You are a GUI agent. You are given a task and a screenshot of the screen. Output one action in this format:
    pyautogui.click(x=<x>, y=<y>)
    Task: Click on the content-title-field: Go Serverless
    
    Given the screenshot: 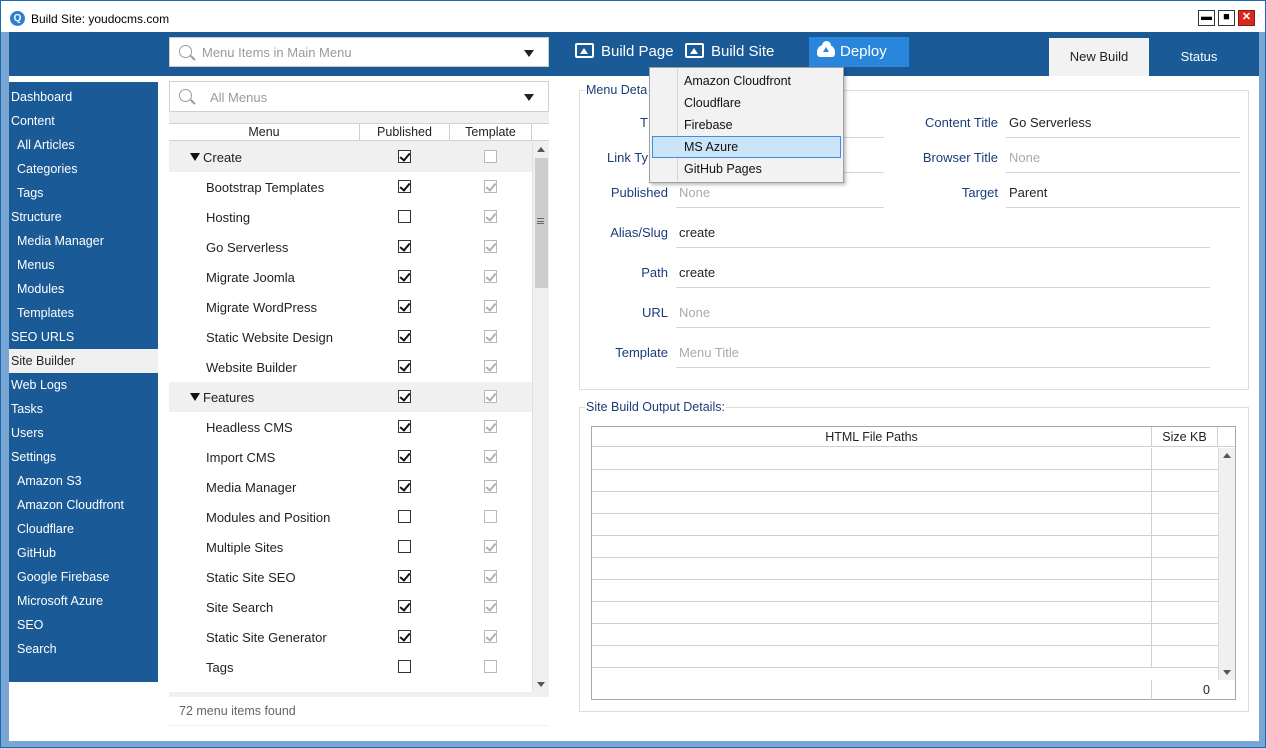 What is the action you would take?
    pyautogui.click(x=1050, y=122)
    